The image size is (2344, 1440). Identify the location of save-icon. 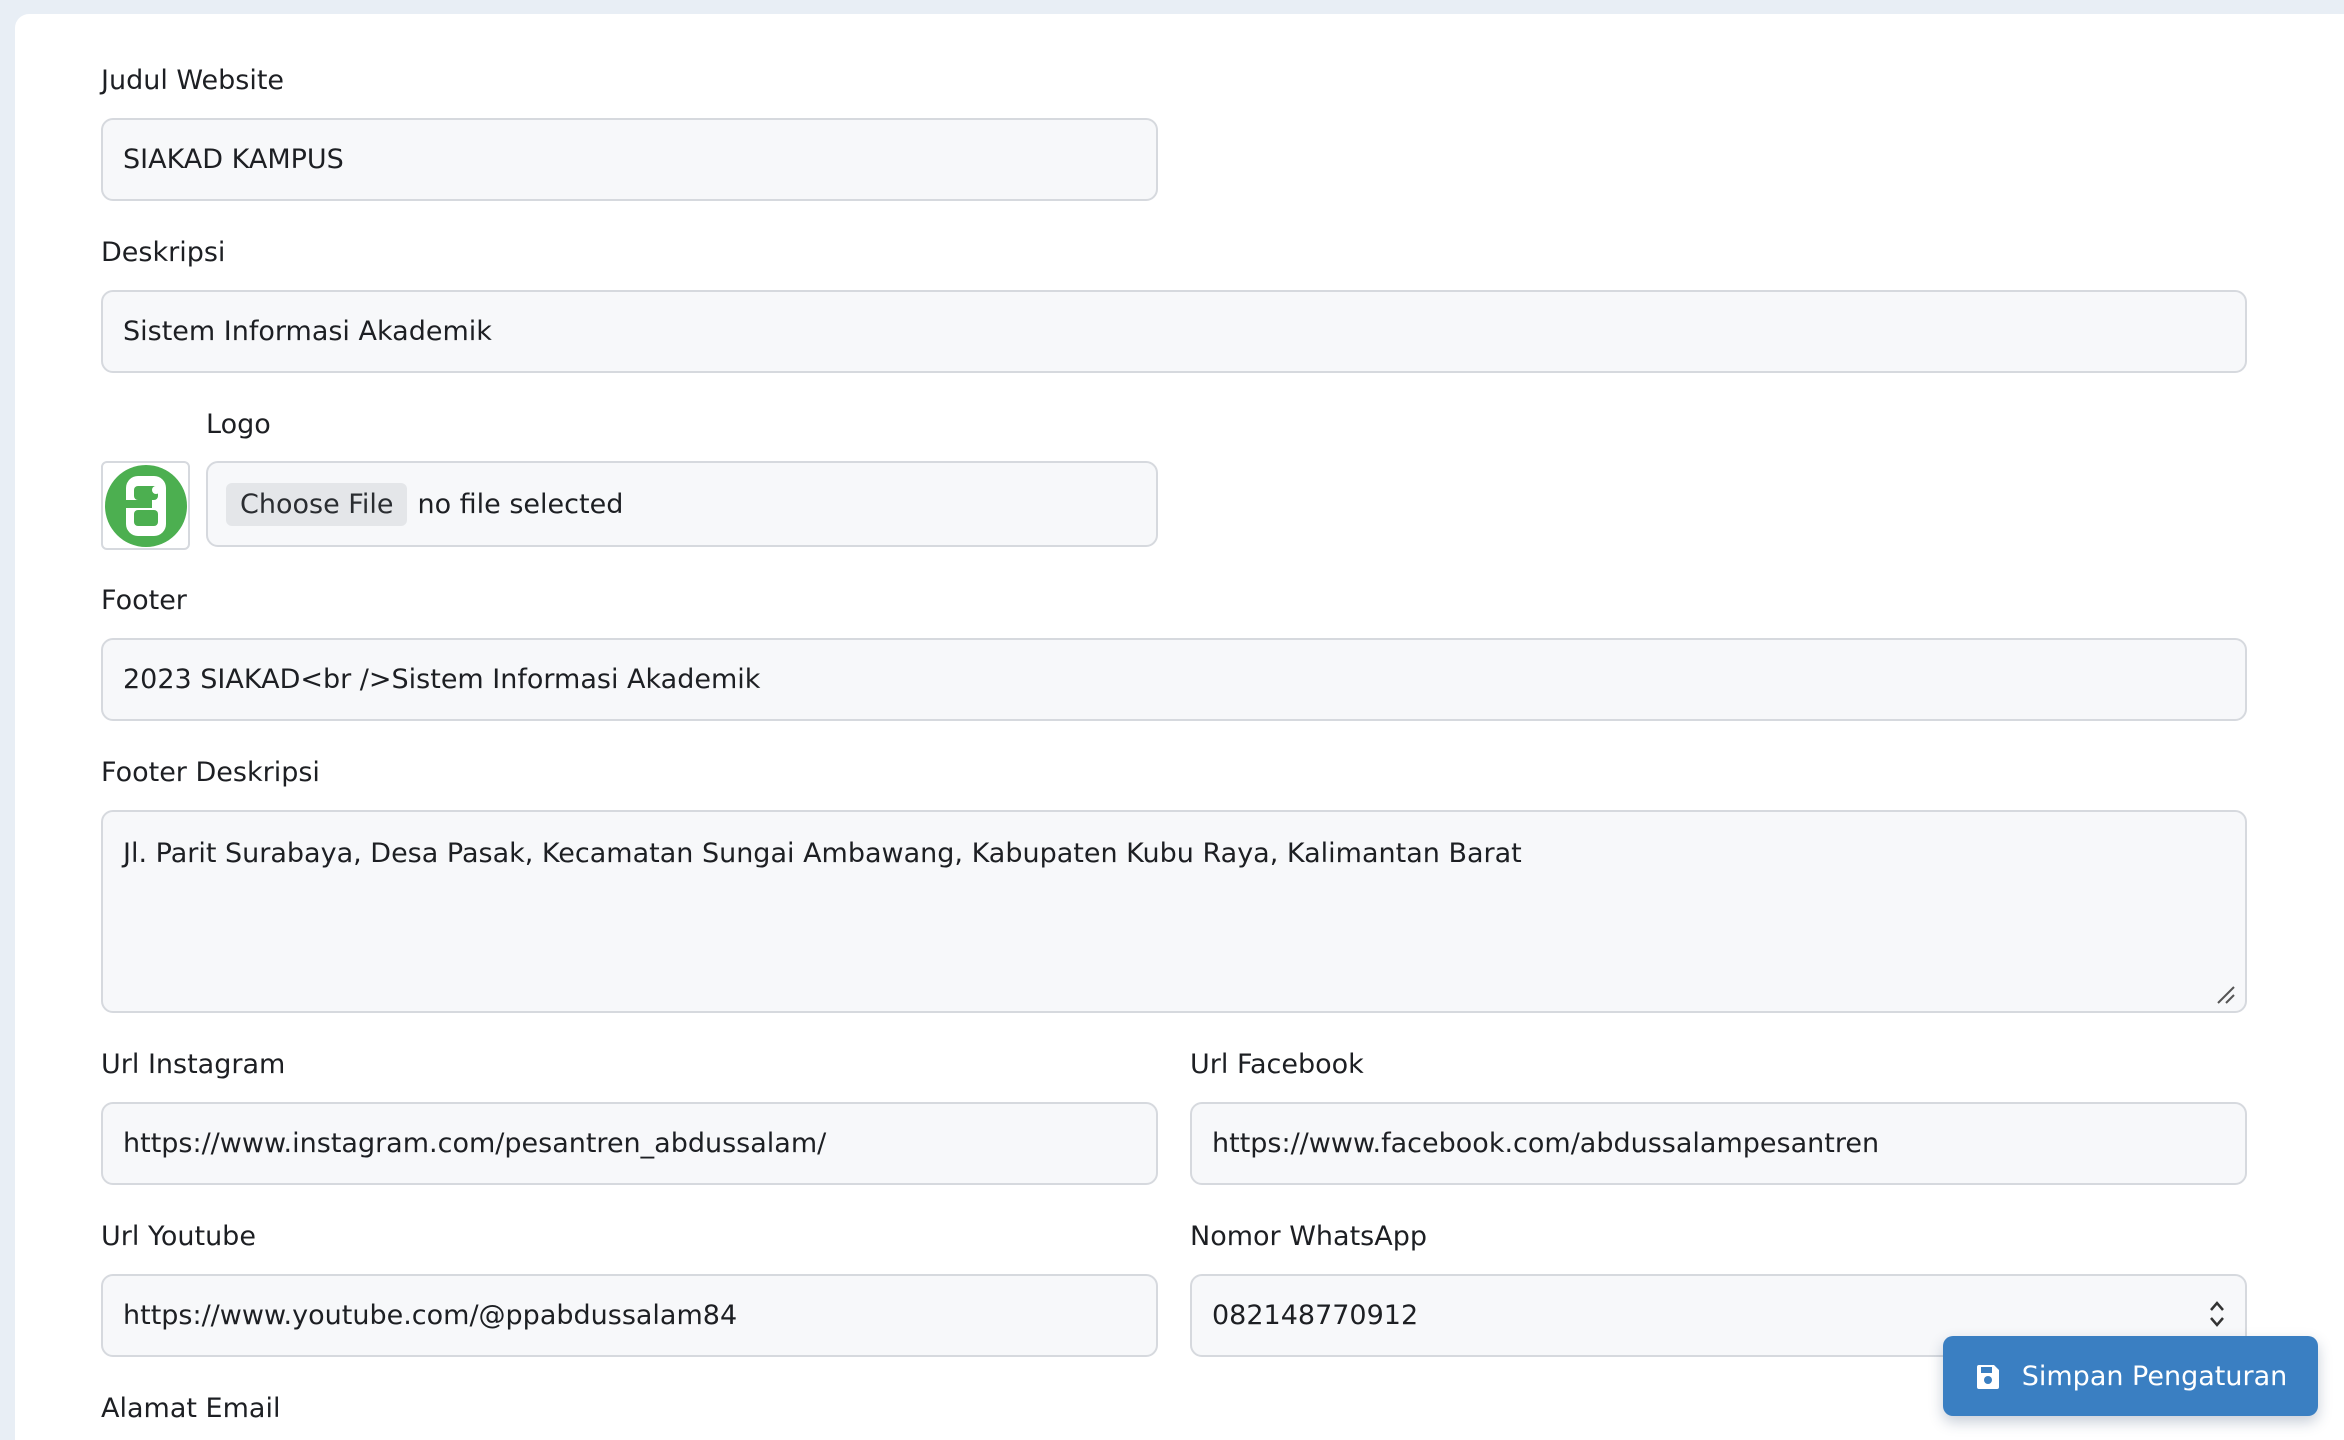
(1987, 1377).